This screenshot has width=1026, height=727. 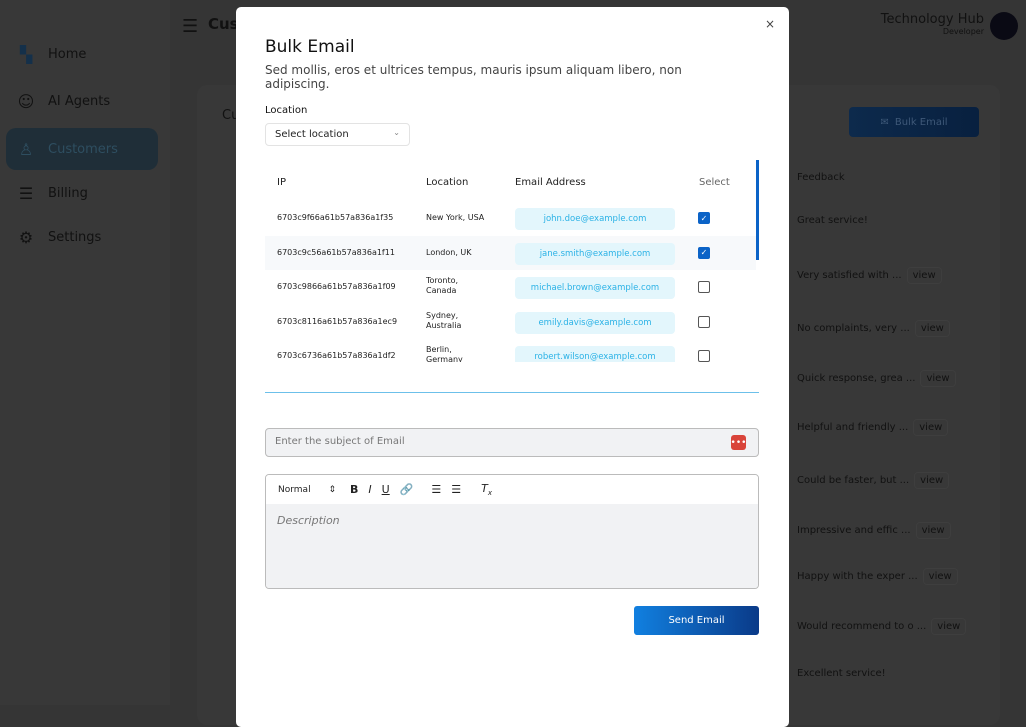 I want to click on sidebar-item-label: AI Agents, so click(x=79, y=101).